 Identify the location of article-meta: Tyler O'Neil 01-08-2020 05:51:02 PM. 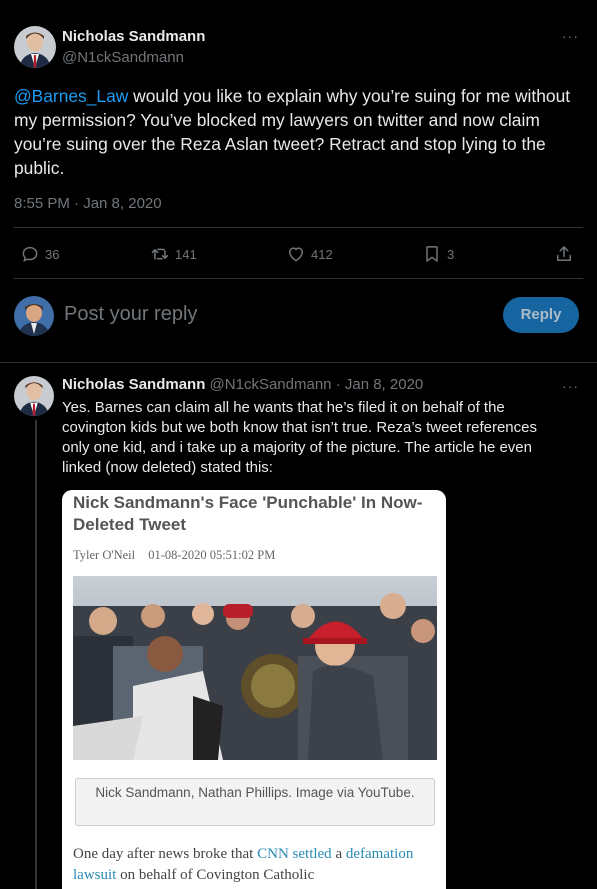
(174, 555).